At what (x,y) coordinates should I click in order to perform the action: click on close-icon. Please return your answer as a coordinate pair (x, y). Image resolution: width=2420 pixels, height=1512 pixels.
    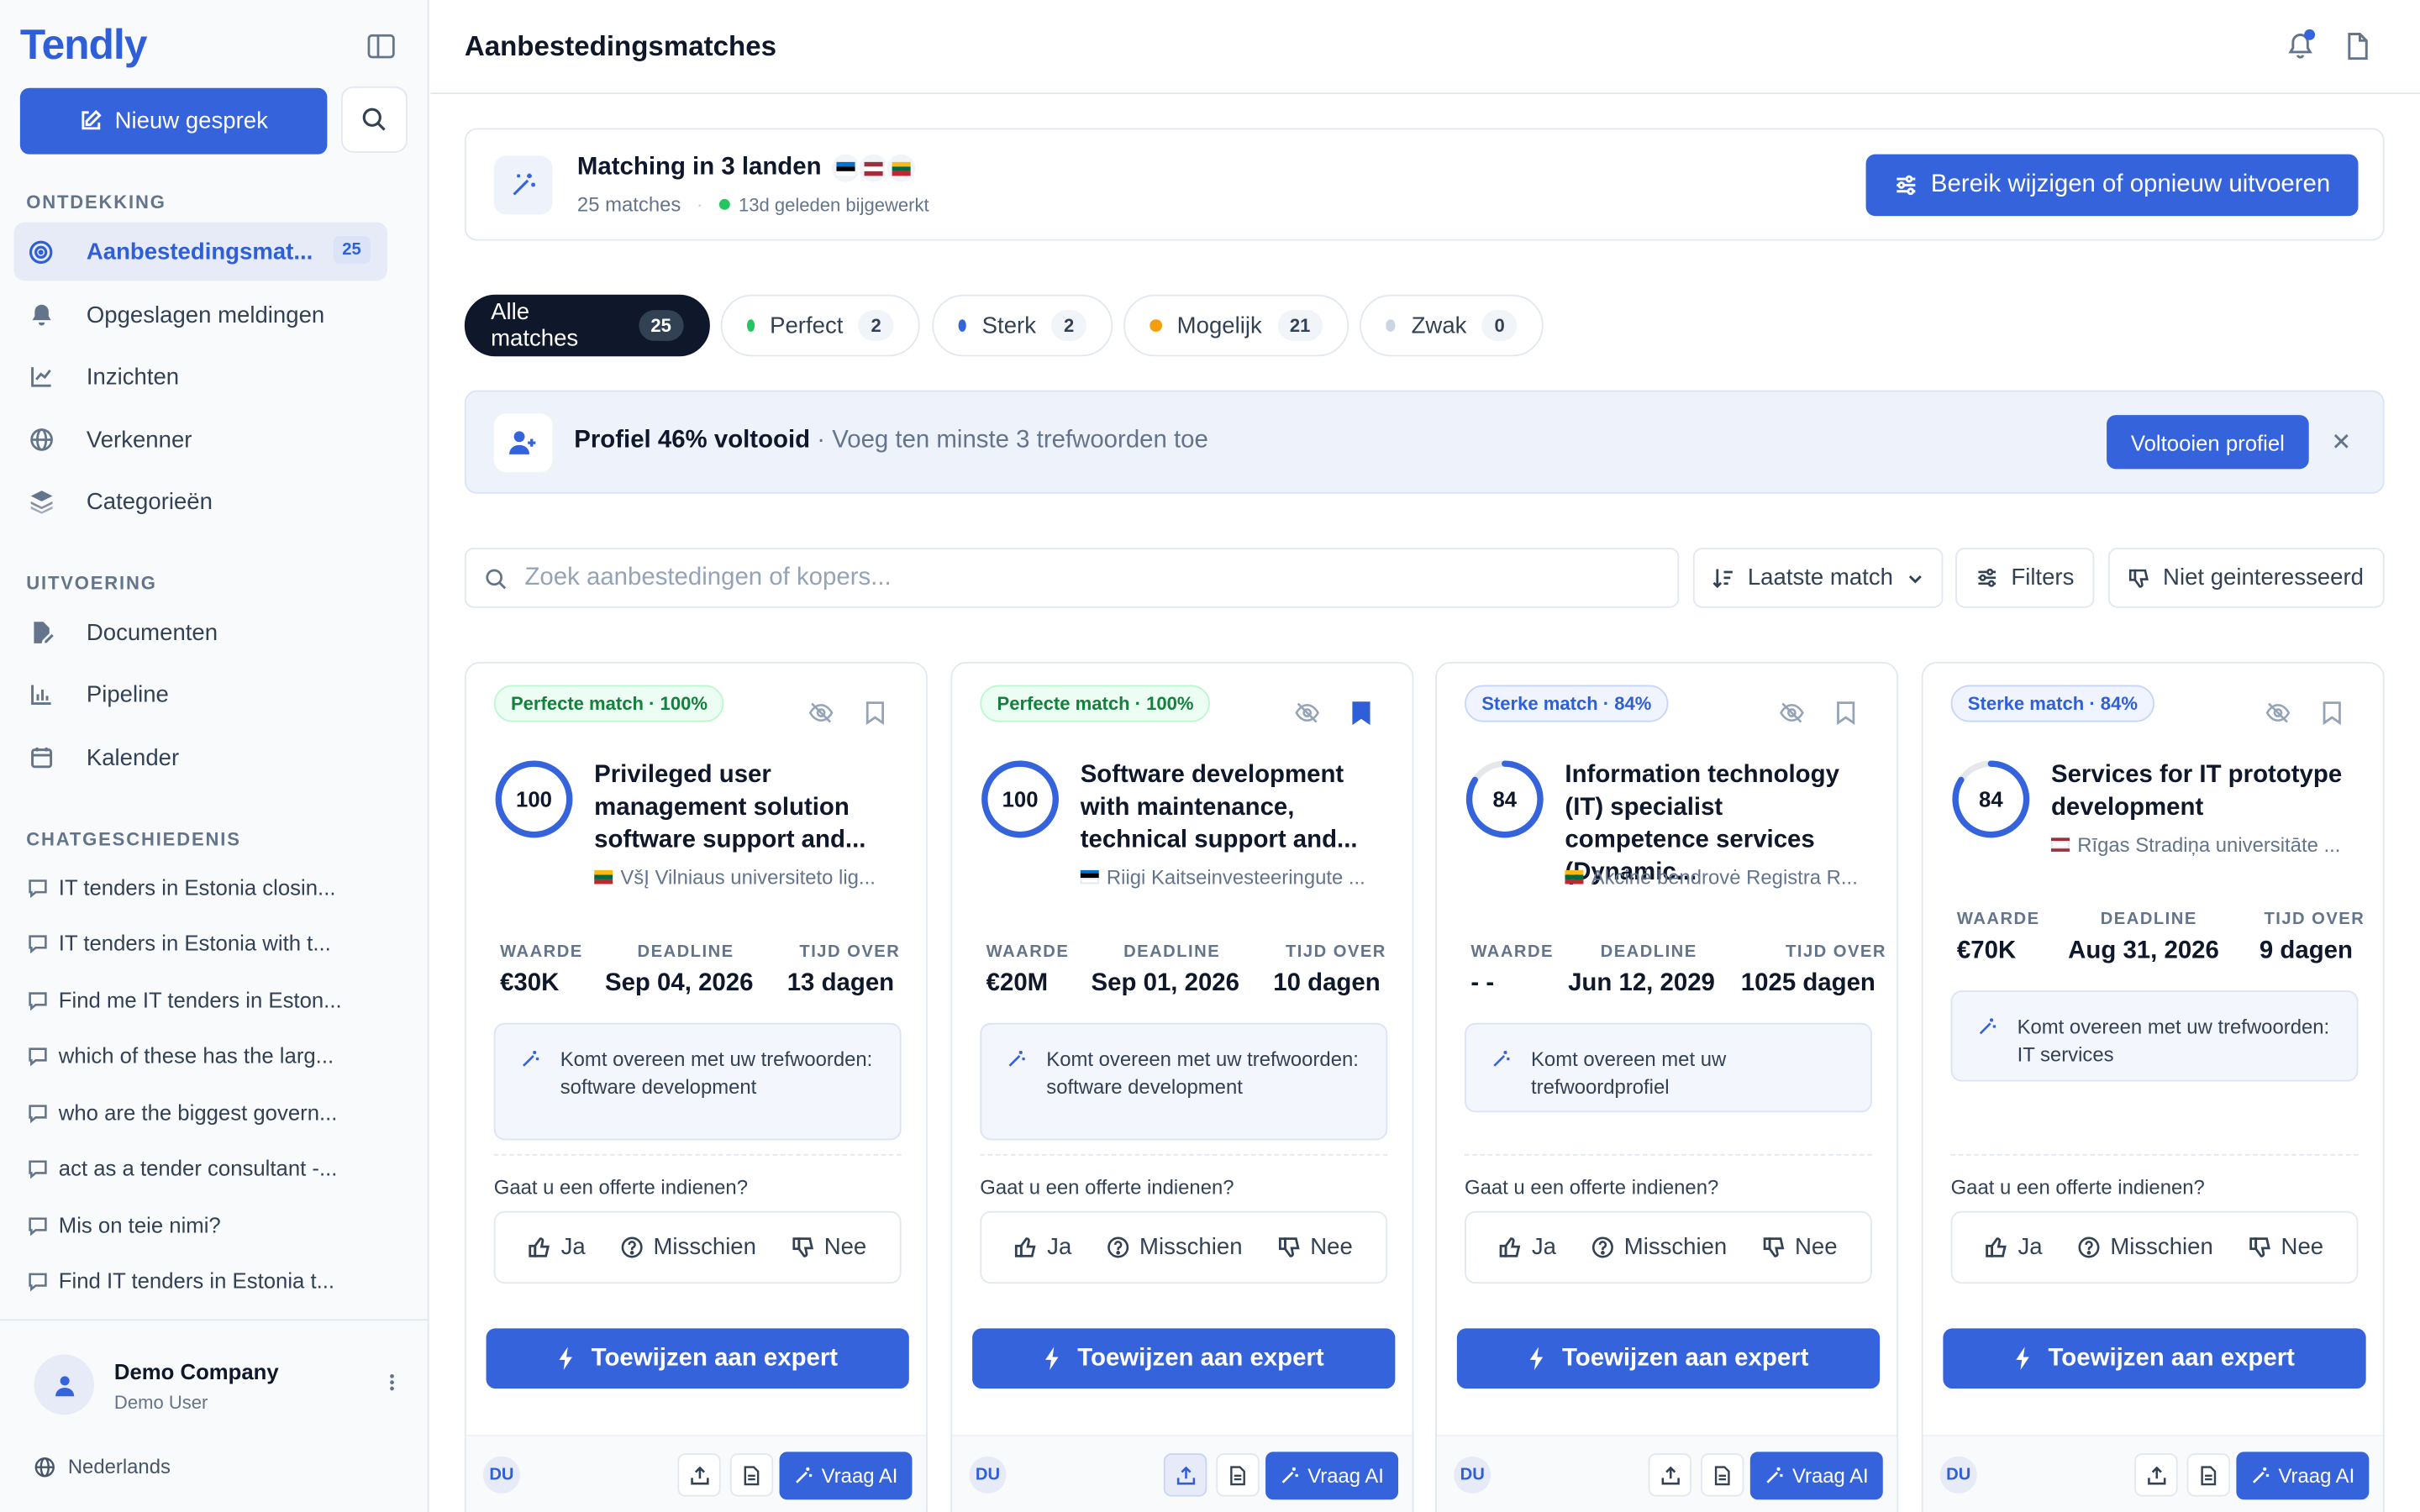
    Looking at the image, I should click on (2341, 441).